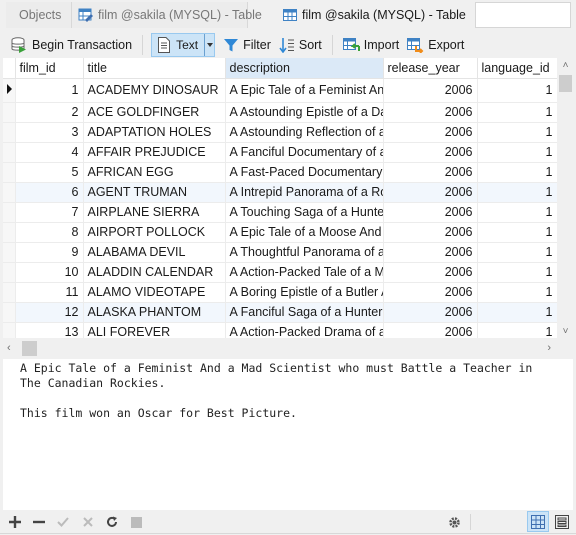  Describe the element at coordinates (304, 312) in the screenshot. I see `cell-description: A Fanciful Saga of a Hunter A` at that location.